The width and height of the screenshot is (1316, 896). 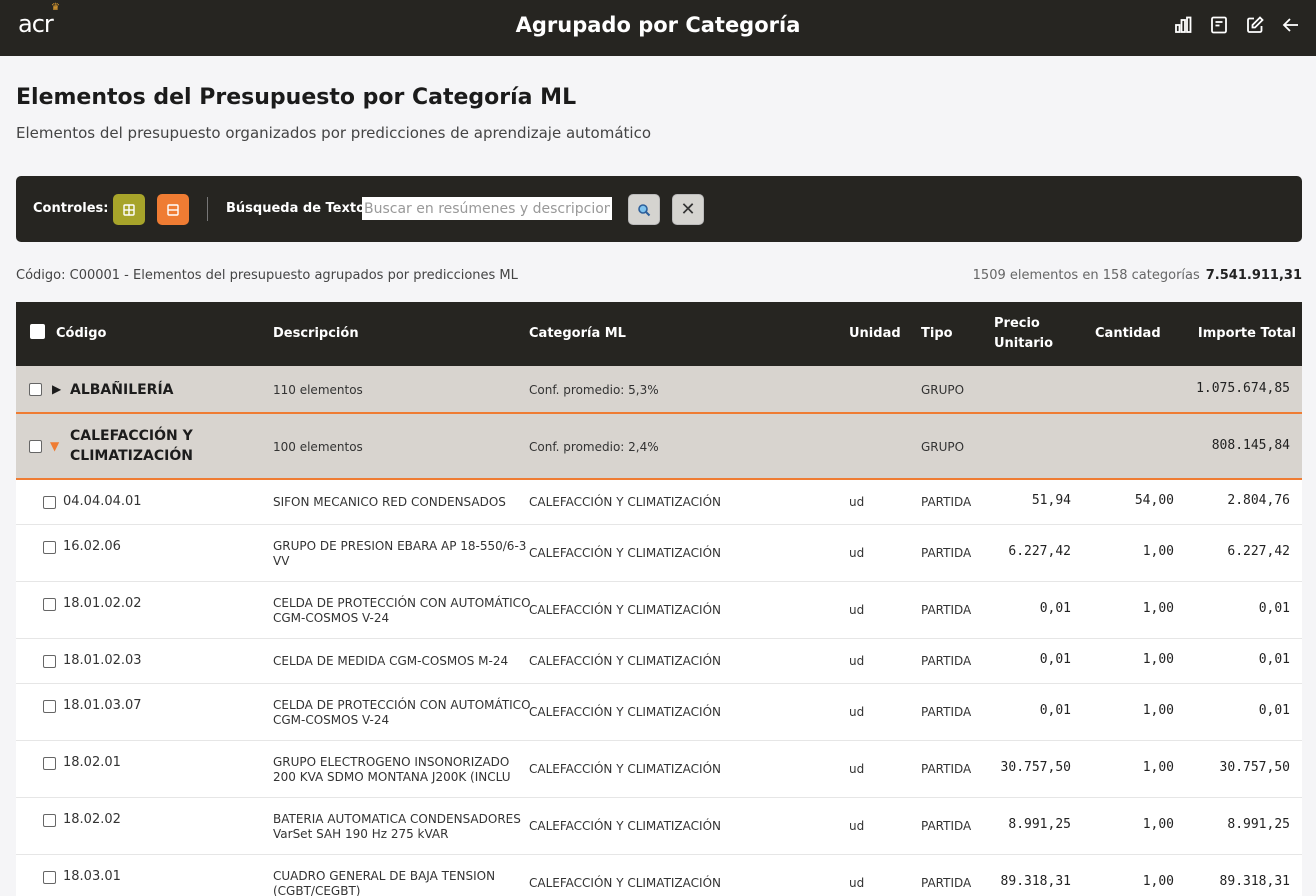 What do you see at coordinates (1051, 500) in the screenshot?
I see `row-precio: 51,94` at bounding box center [1051, 500].